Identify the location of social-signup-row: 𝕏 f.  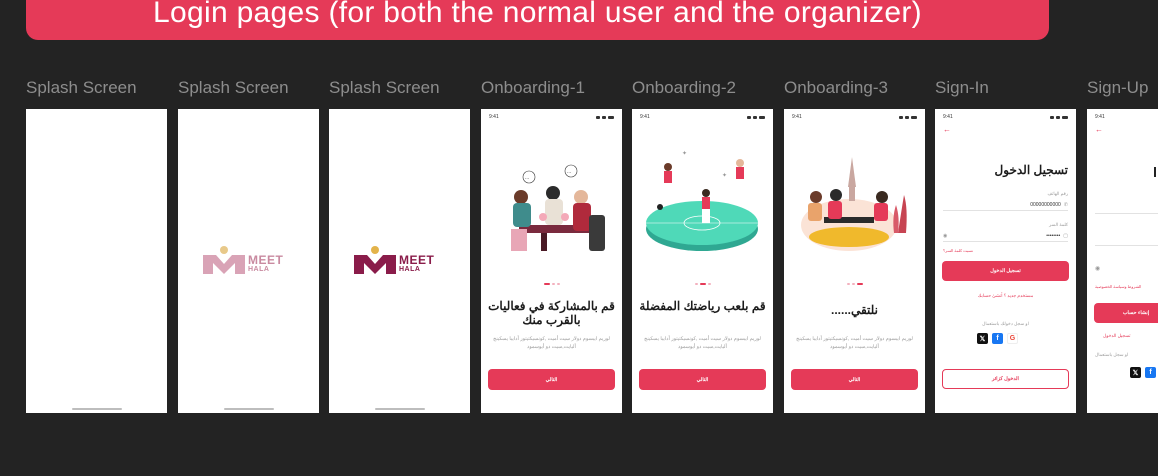
(1143, 372).